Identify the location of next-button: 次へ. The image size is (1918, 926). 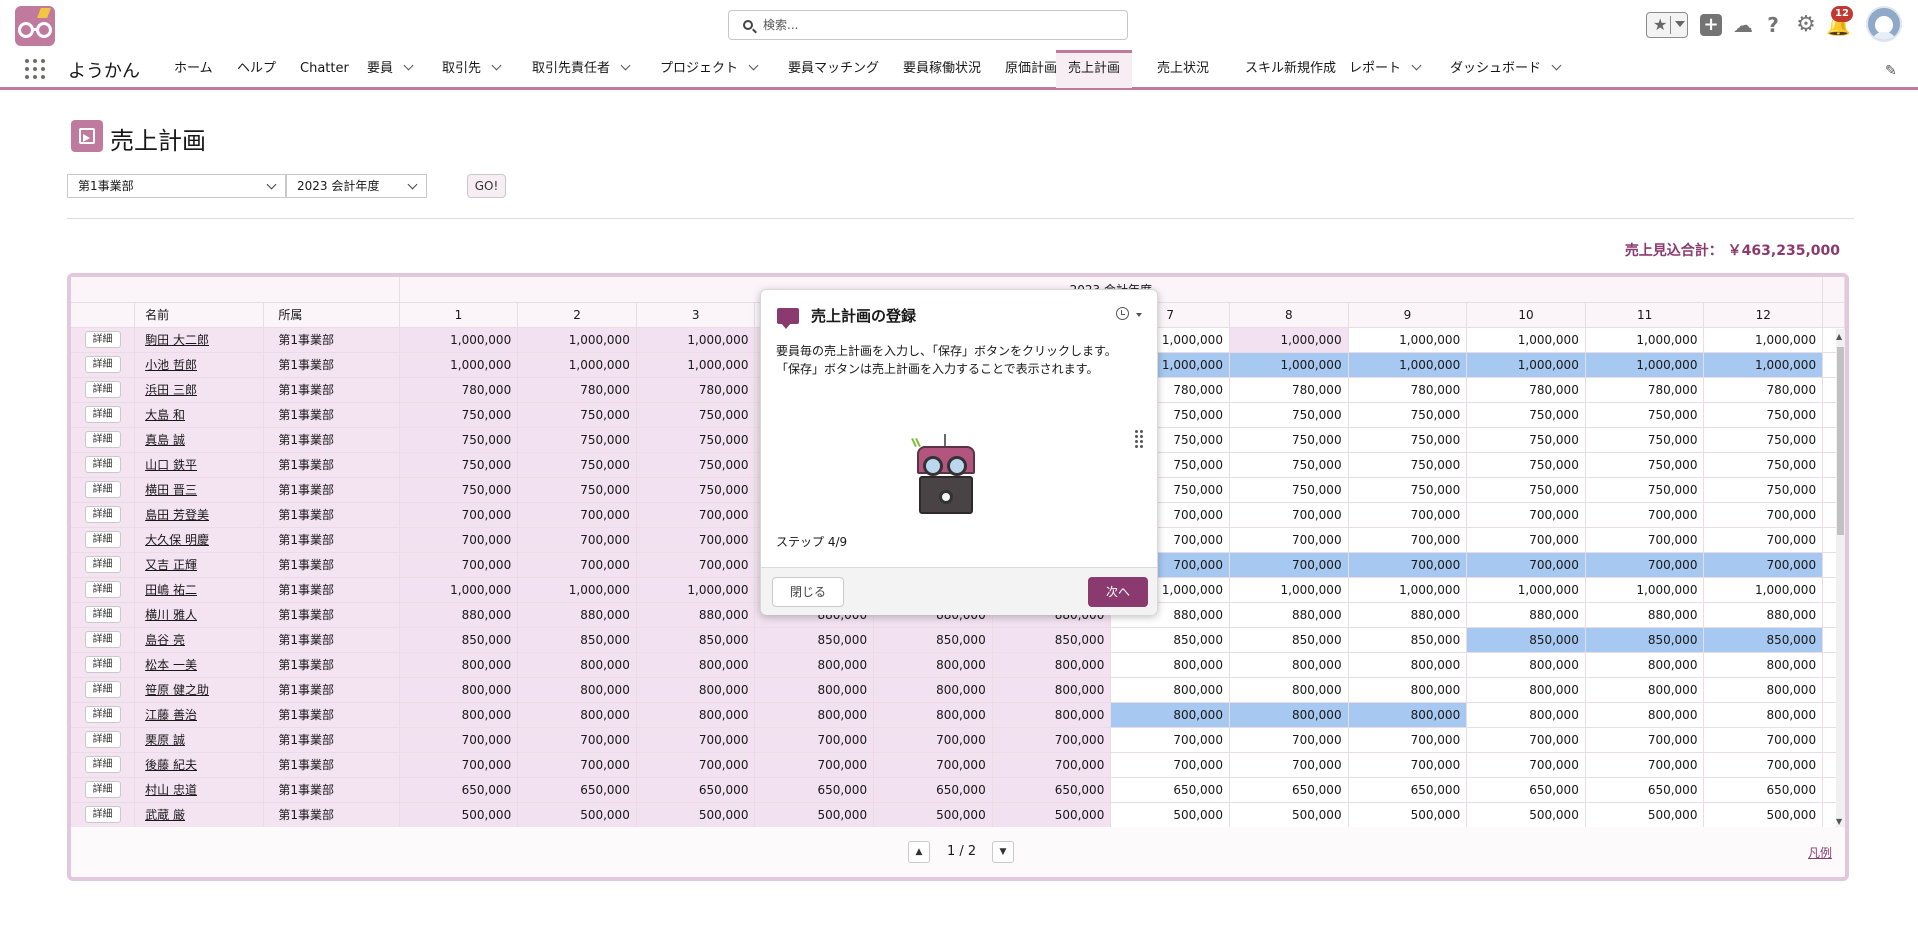
(1118, 592).